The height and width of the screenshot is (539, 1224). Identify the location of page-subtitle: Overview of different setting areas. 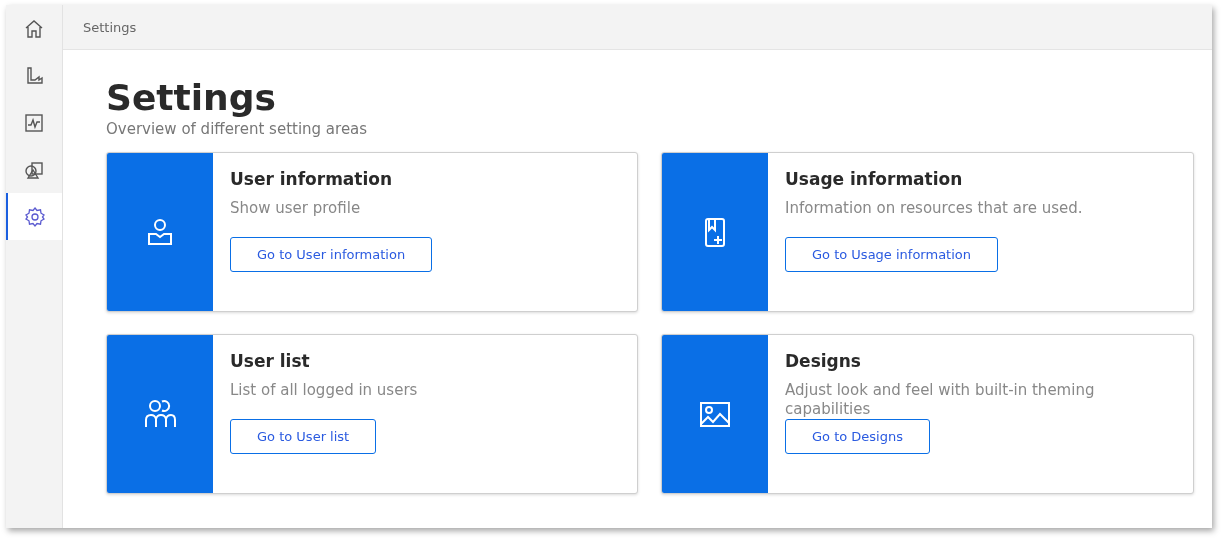
(237, 129).